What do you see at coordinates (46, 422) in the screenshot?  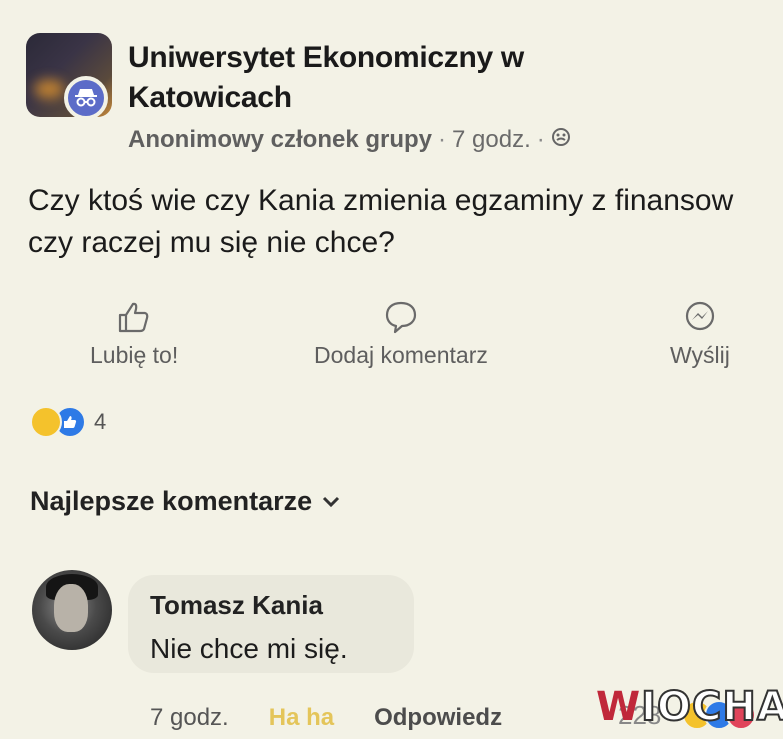 I see `haha-reaction-icon` at bounding box center [46, 422].